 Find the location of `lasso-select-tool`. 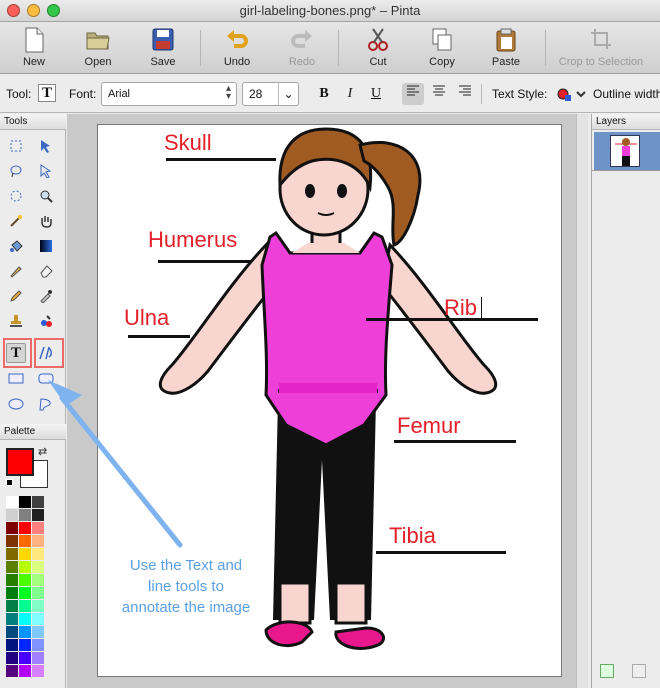

lasso-select-tool is located at coordinates (16, 171).